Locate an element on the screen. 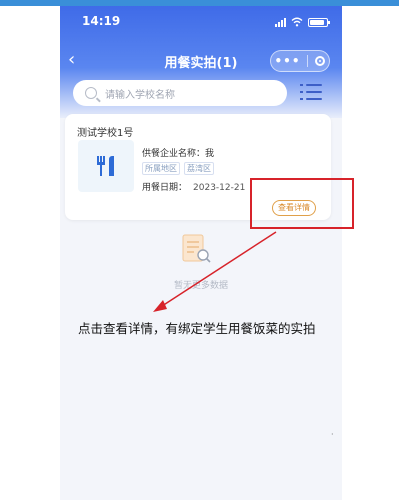  capsule-divider is located at coordinates (308, 61).